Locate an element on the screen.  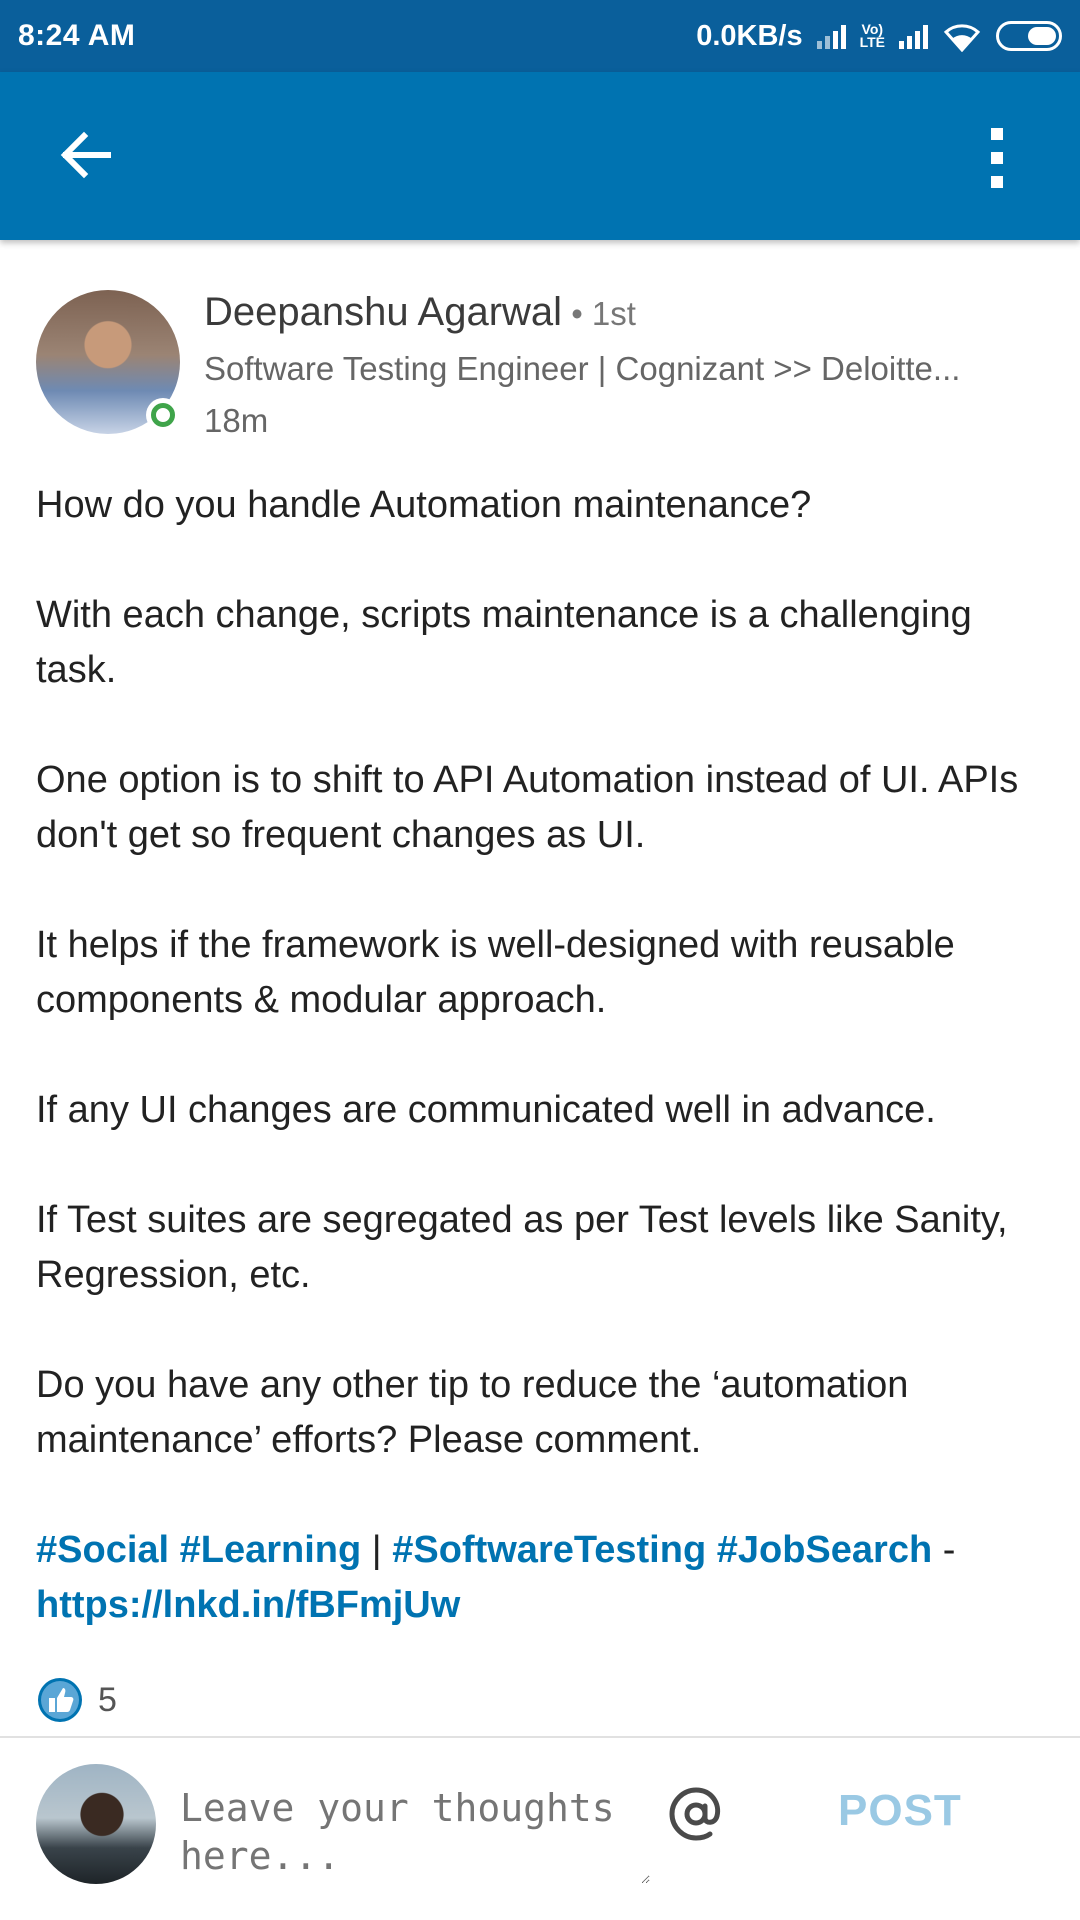
hashtag-learning: #Learning is located at coordinates (271, 1550).